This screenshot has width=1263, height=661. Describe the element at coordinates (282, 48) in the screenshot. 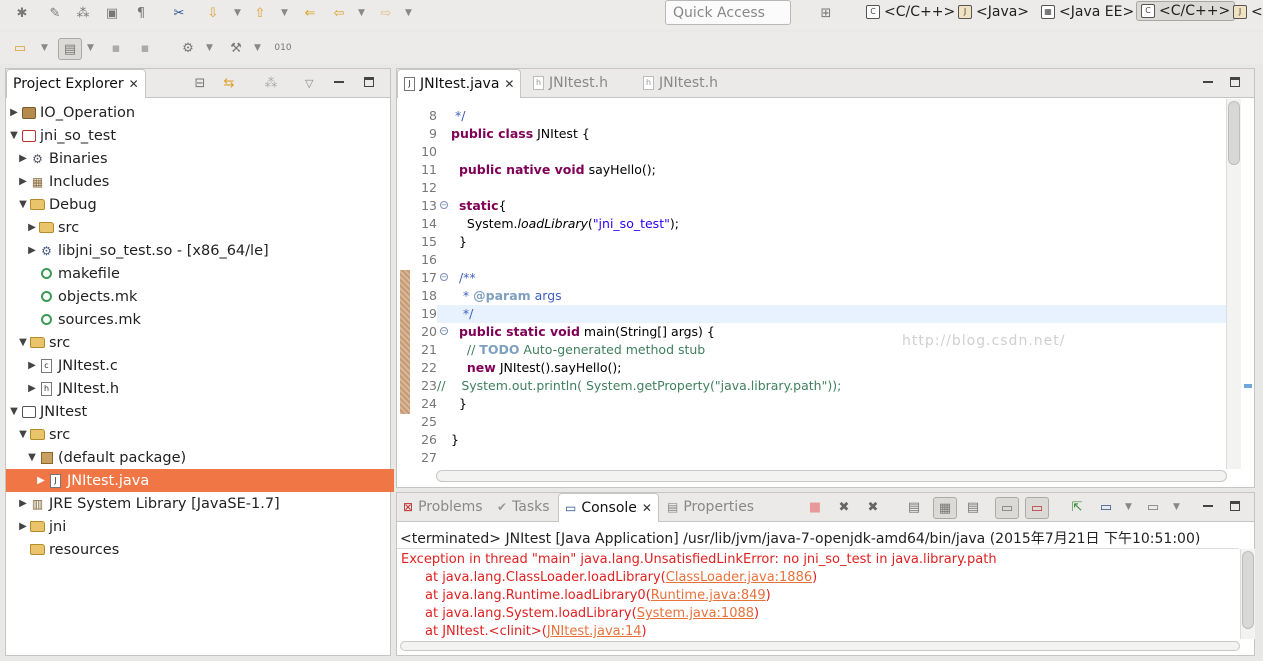

I see `binary-icon: 010` at that location.